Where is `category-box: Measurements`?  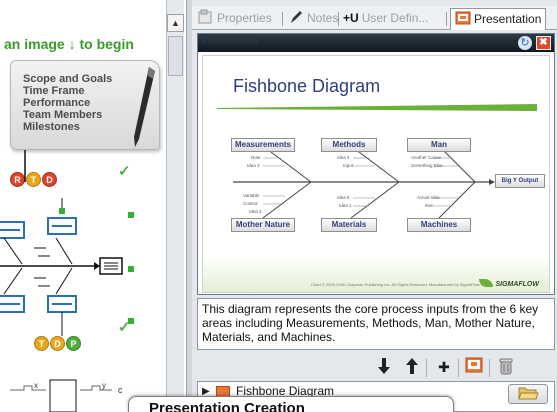
category-box: Measurements is located at coordinates (263, 145).